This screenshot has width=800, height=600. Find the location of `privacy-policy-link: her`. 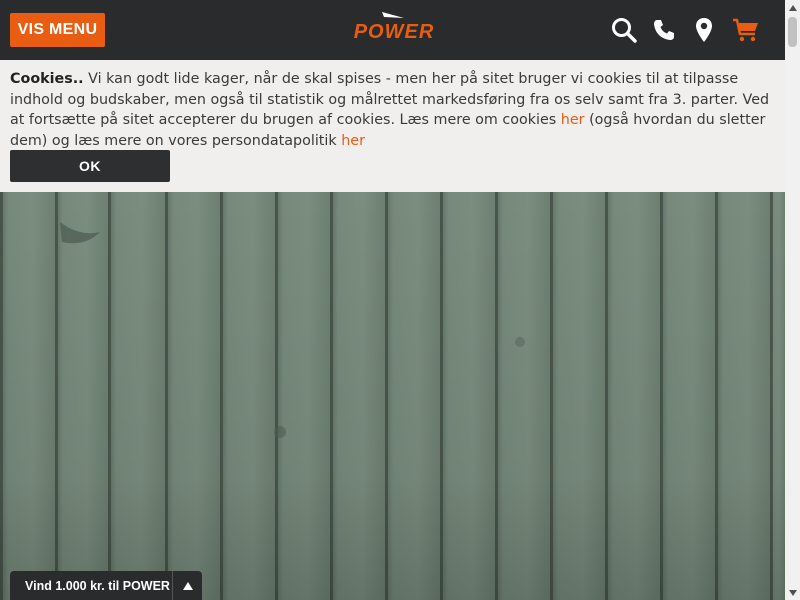

privacy-policy-link: her is located at coordinates (353, 141).